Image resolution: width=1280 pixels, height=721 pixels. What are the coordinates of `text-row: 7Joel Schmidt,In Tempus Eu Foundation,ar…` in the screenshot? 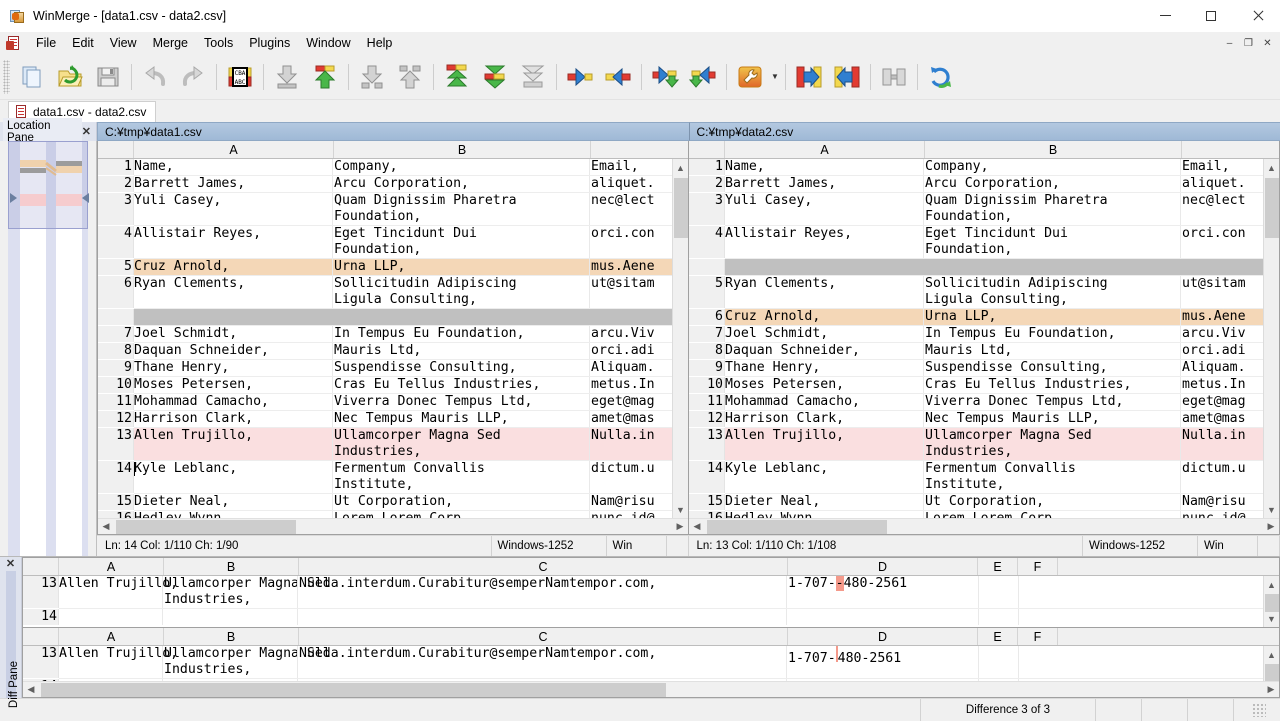 It's located at (976, 334).